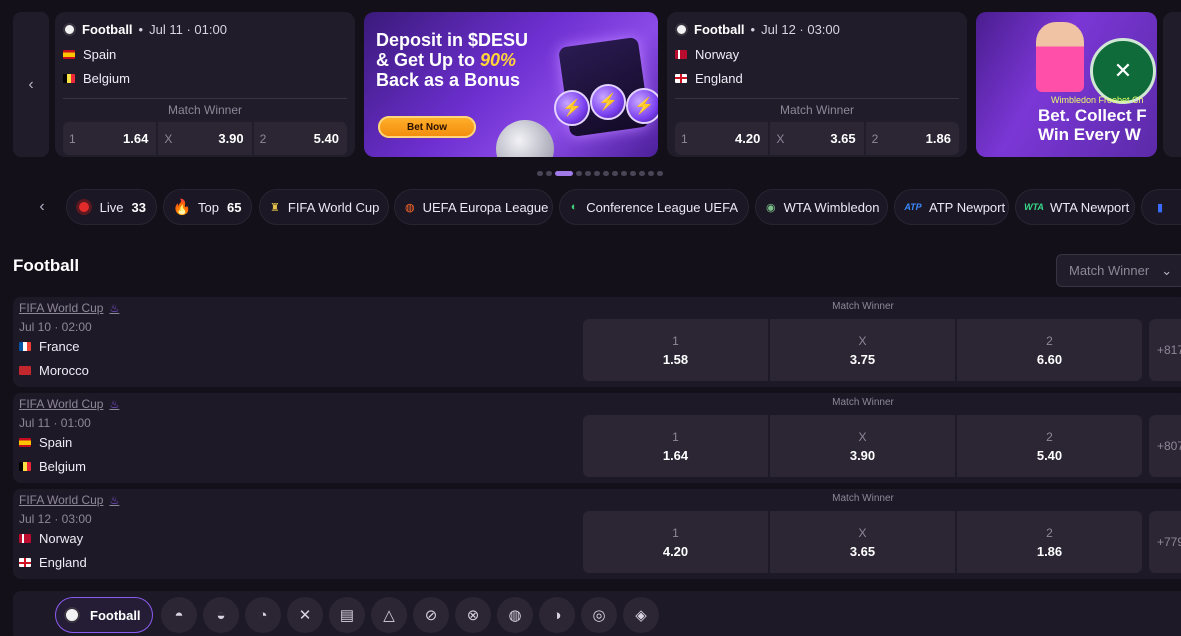 The width and height of the screenshot is (1181, 636). I want to click on baseball-icon: ◑, so click(557, 615).